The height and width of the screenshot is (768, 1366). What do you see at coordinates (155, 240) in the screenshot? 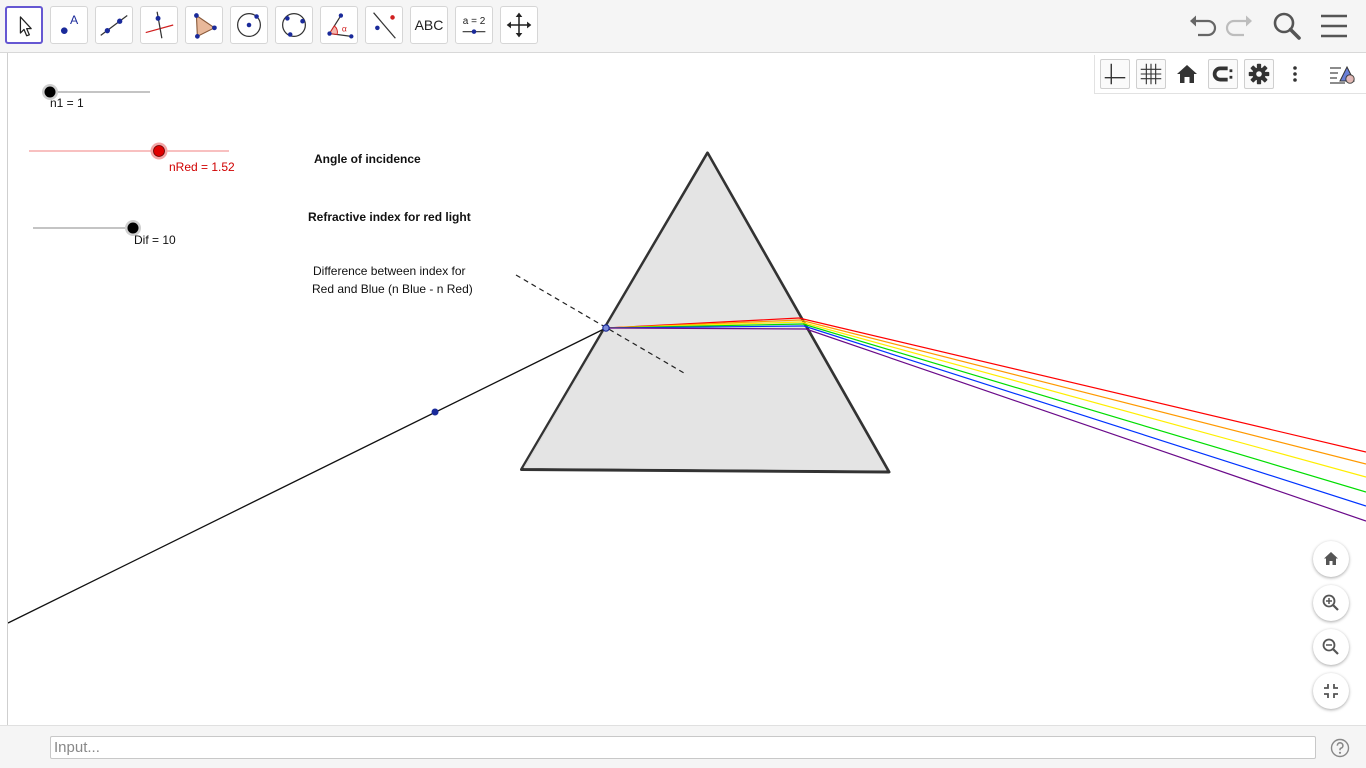
I see `slider-dif-label: Dif = 10` at bounding box center [155, 240].